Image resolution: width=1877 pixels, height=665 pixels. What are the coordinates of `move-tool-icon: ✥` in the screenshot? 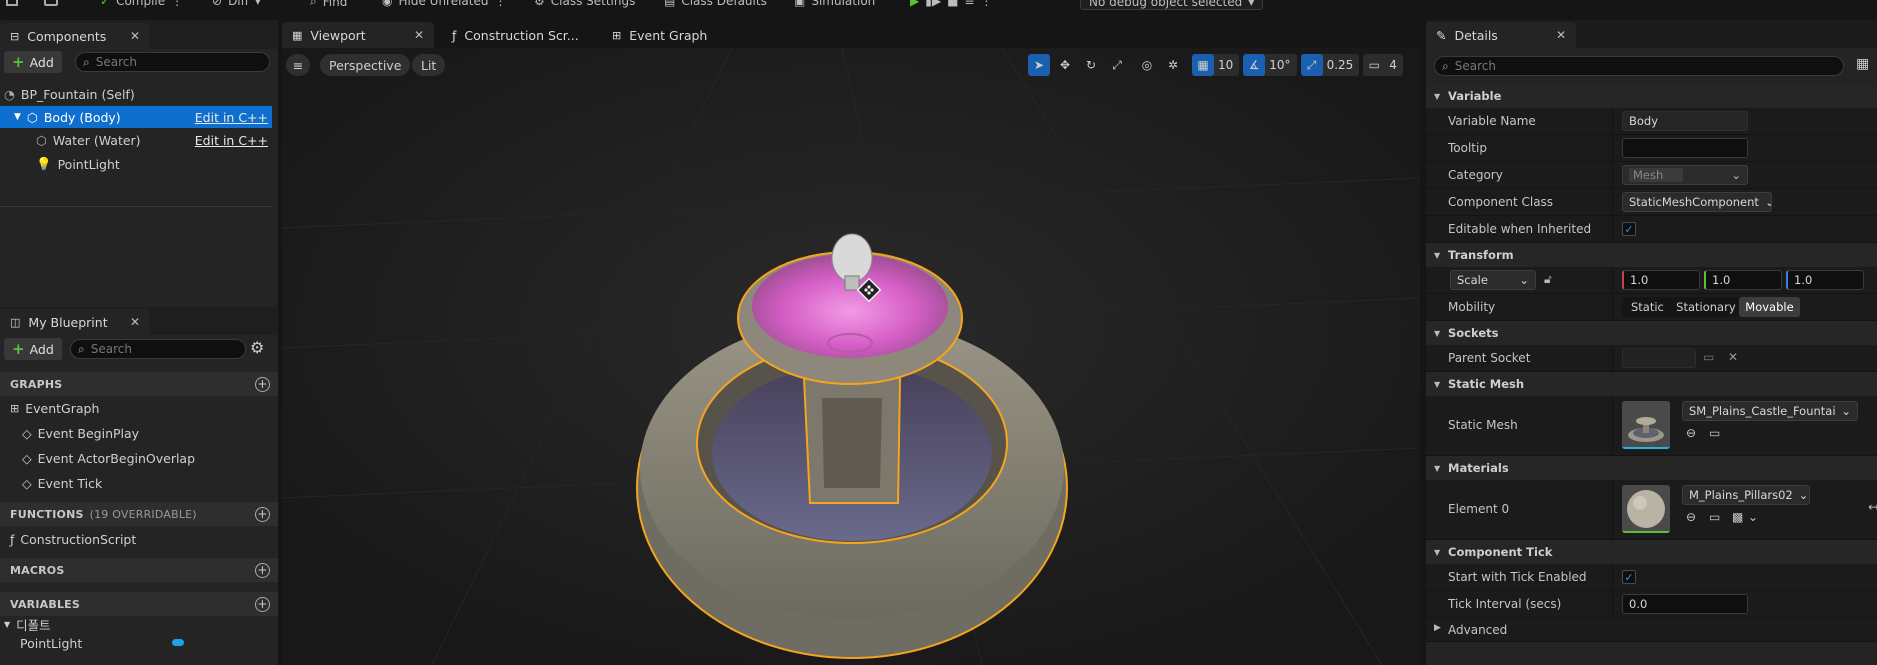 It's located at (1065, 65).